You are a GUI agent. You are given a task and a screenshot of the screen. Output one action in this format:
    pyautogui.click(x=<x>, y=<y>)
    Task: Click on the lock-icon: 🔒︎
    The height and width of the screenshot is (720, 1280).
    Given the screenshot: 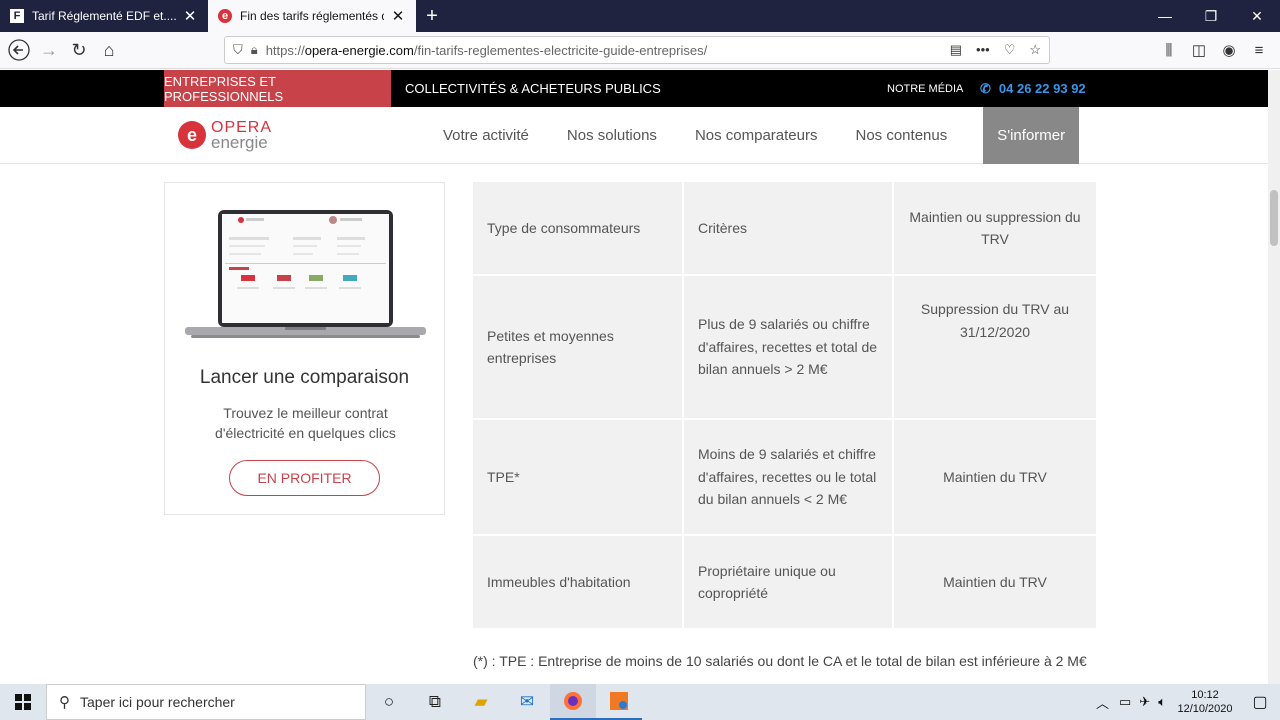 What is the action you would take?
    pyautogui.click(x=254, y=50)
    